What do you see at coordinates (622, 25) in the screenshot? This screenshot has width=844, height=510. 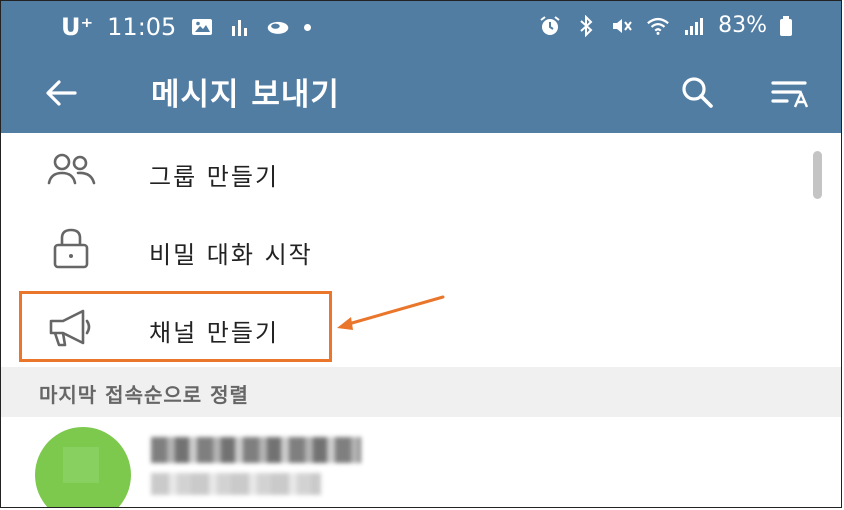 I see `mute-icon` at bounding box center [622, 25].